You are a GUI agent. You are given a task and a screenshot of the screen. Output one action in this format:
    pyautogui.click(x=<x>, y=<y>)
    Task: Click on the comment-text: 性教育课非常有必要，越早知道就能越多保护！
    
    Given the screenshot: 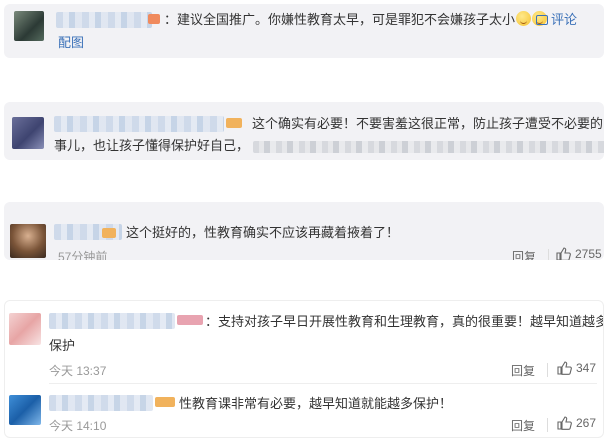 What is the action you would take?
    pyautogui.click(x=316, y=403)
    